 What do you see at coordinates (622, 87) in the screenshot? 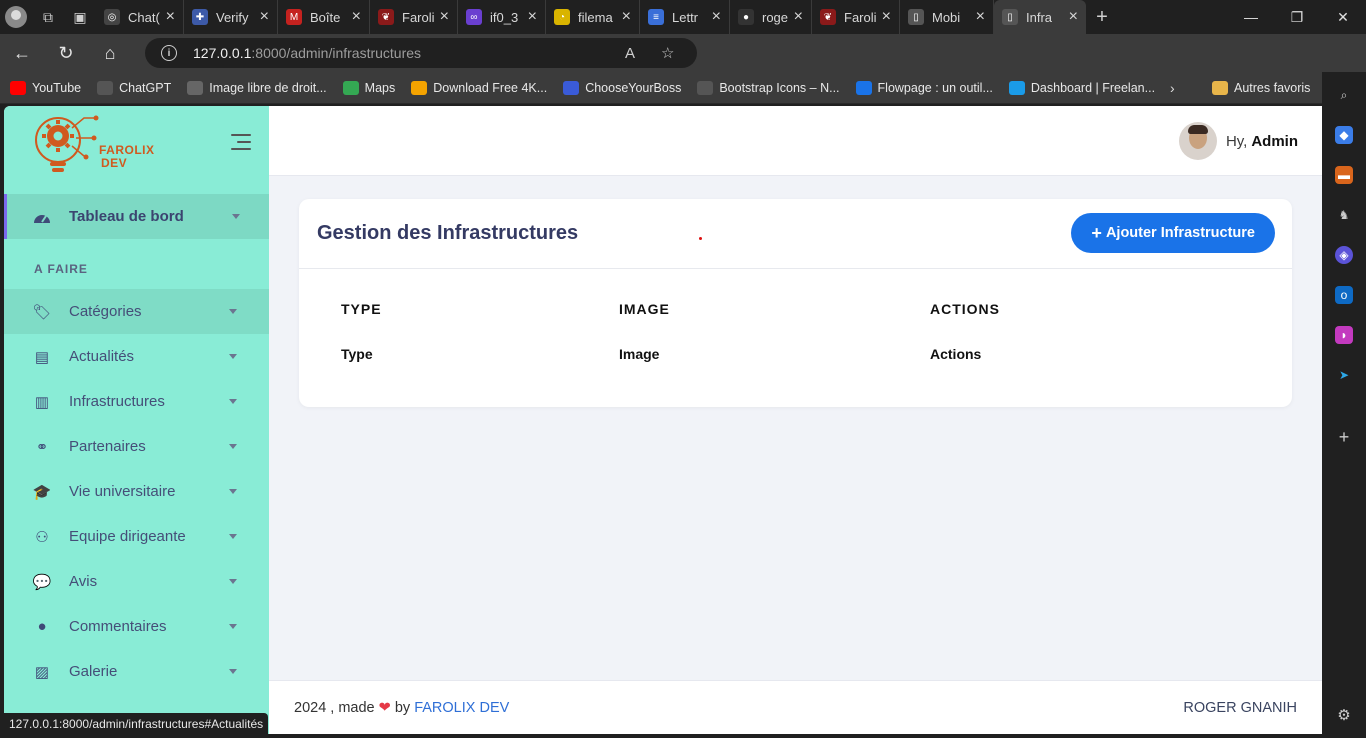
I see `bookmark-item: ChooseYourBoss` at bounding box center [622, 87].